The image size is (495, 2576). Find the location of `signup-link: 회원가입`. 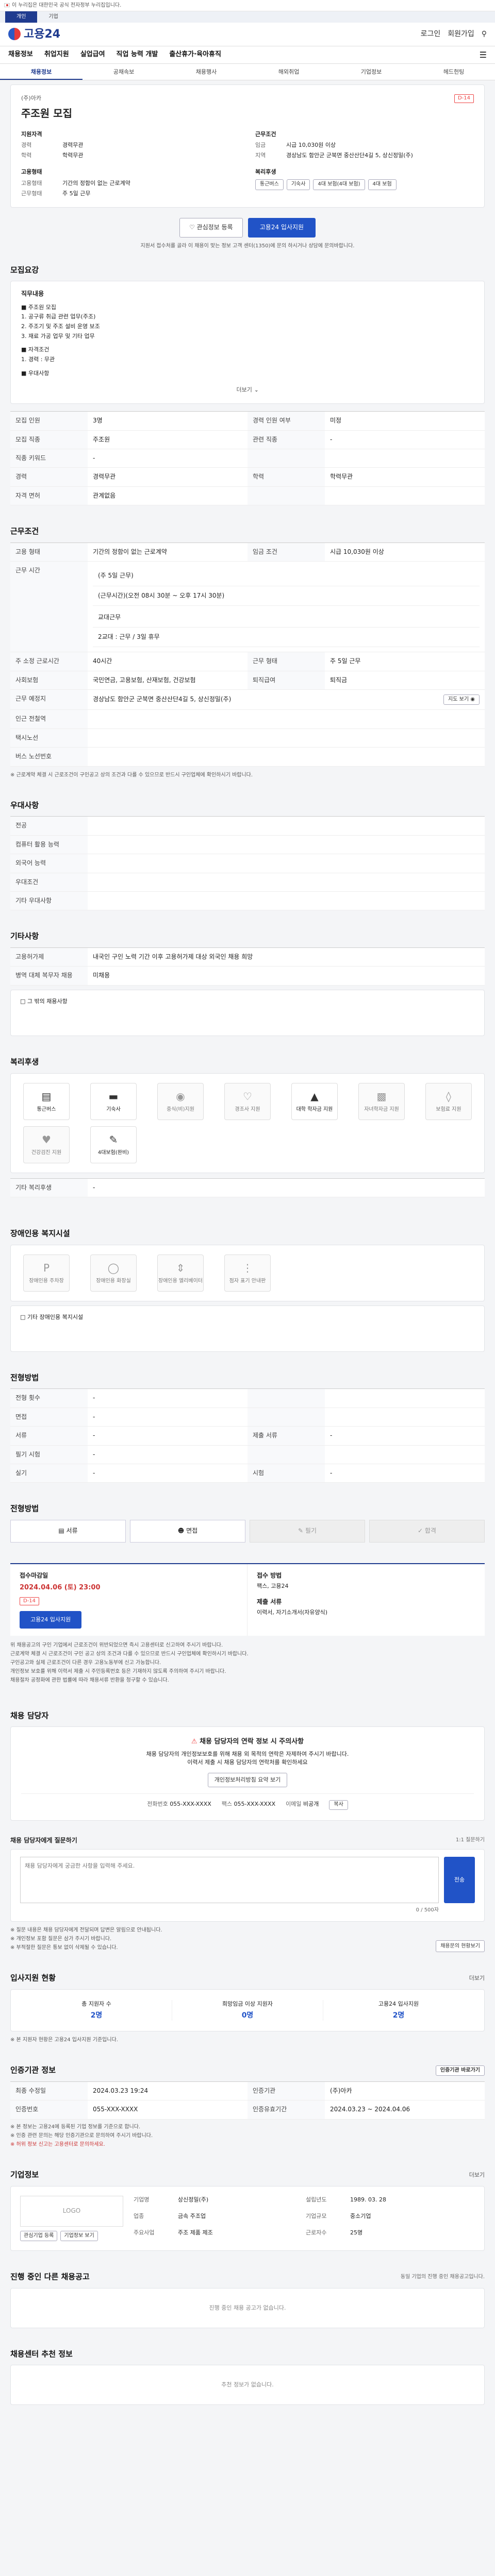

signup-link: 회원가입 is located at coordinates (461, 34).